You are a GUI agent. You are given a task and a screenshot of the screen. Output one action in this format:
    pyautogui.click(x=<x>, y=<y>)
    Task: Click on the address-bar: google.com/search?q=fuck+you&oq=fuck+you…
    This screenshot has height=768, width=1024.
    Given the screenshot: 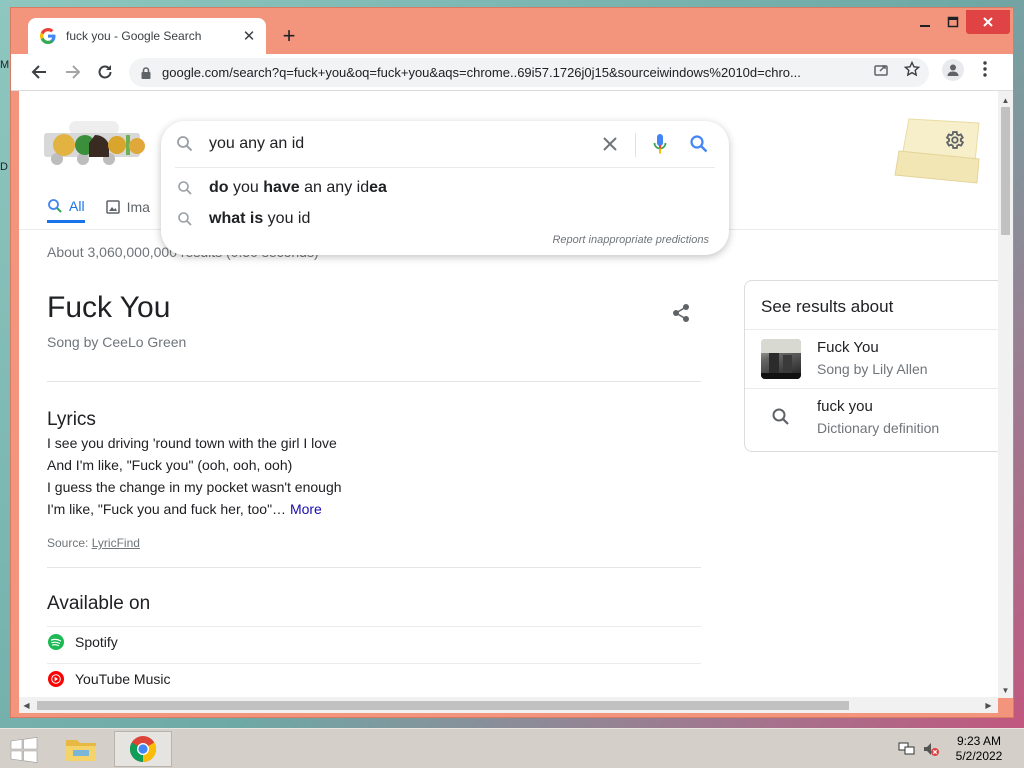 What is the action you would take?
    pyautogui.click(x=529, y=72)
    